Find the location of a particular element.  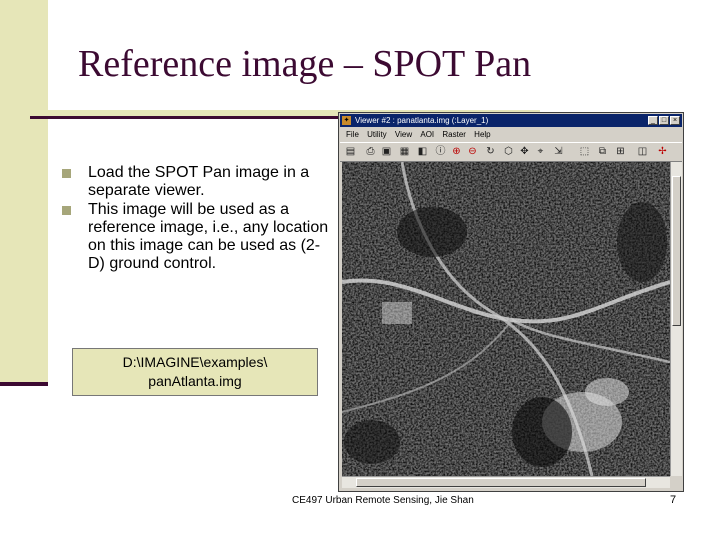

fit-icon: ⬚ is located at coordinates (584, 151).